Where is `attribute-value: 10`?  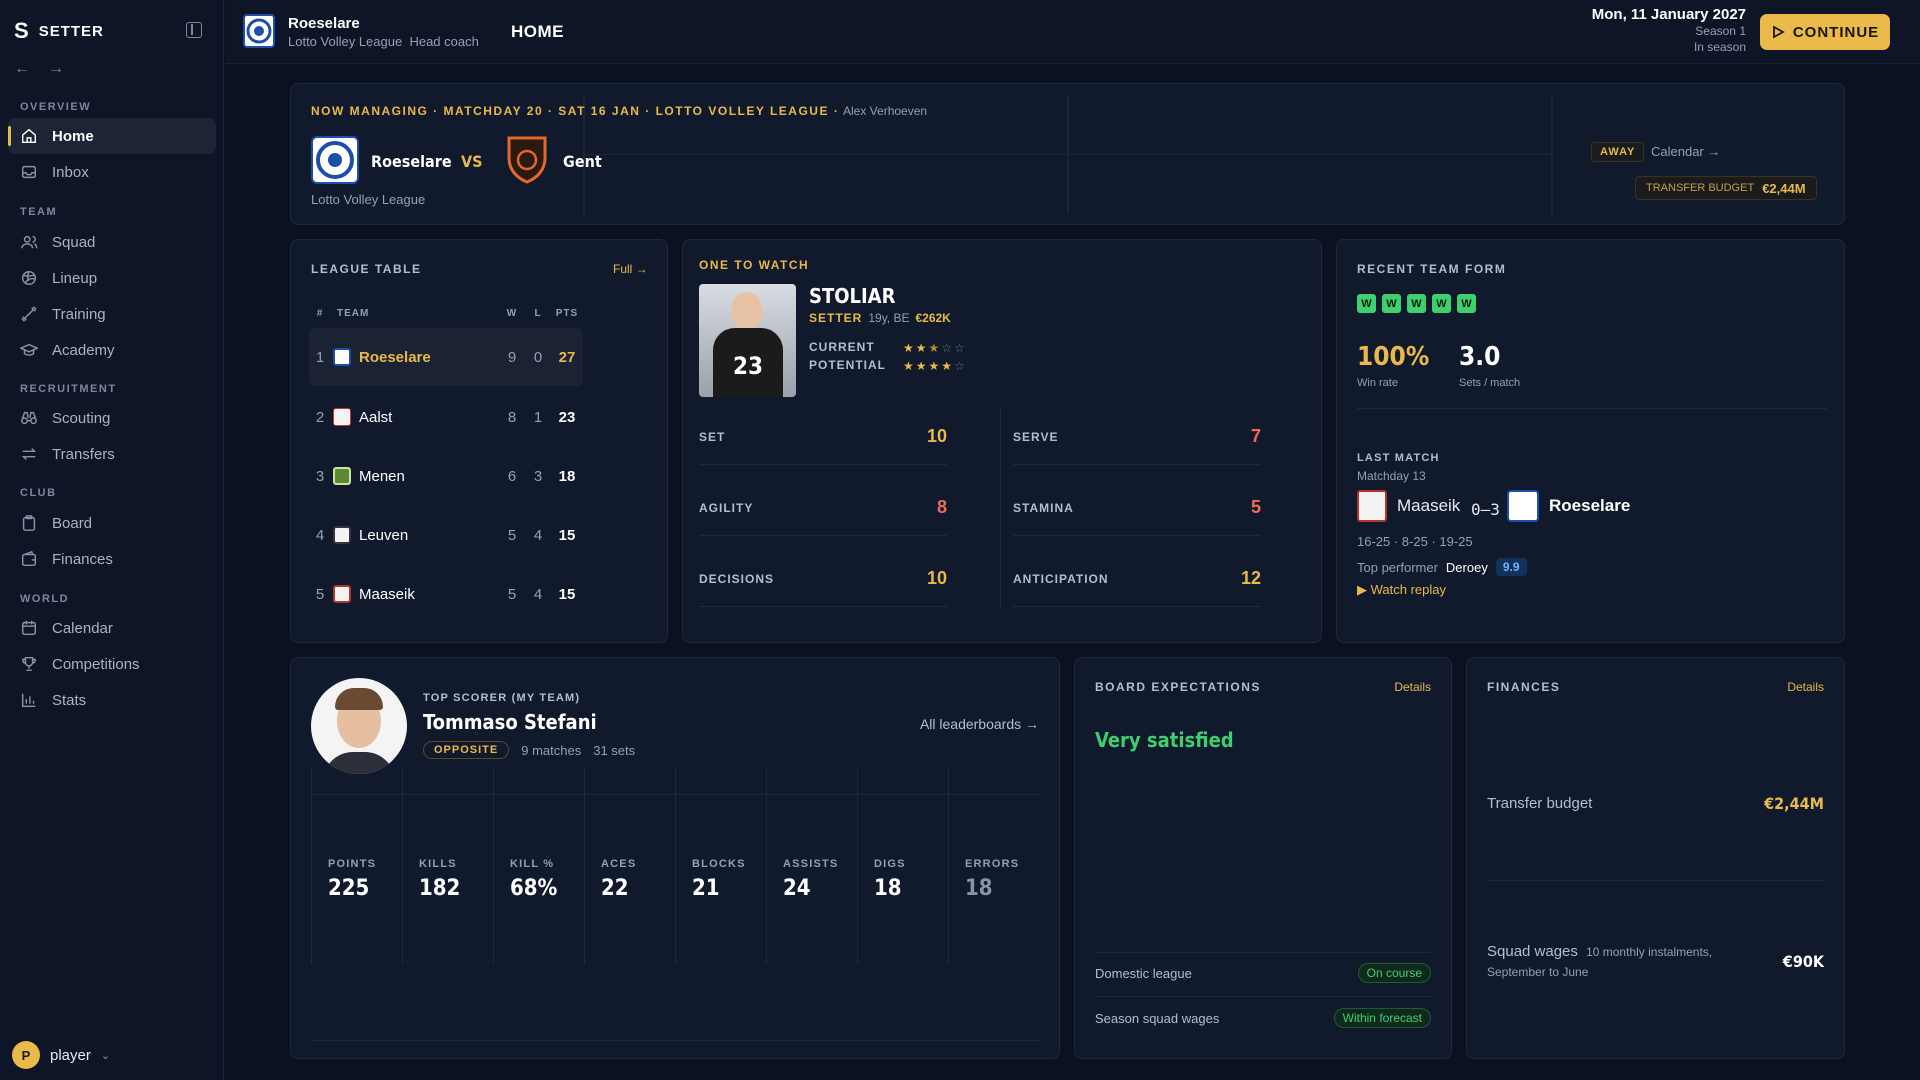 attribute-value: 10 is located at coordinates (936, 578).